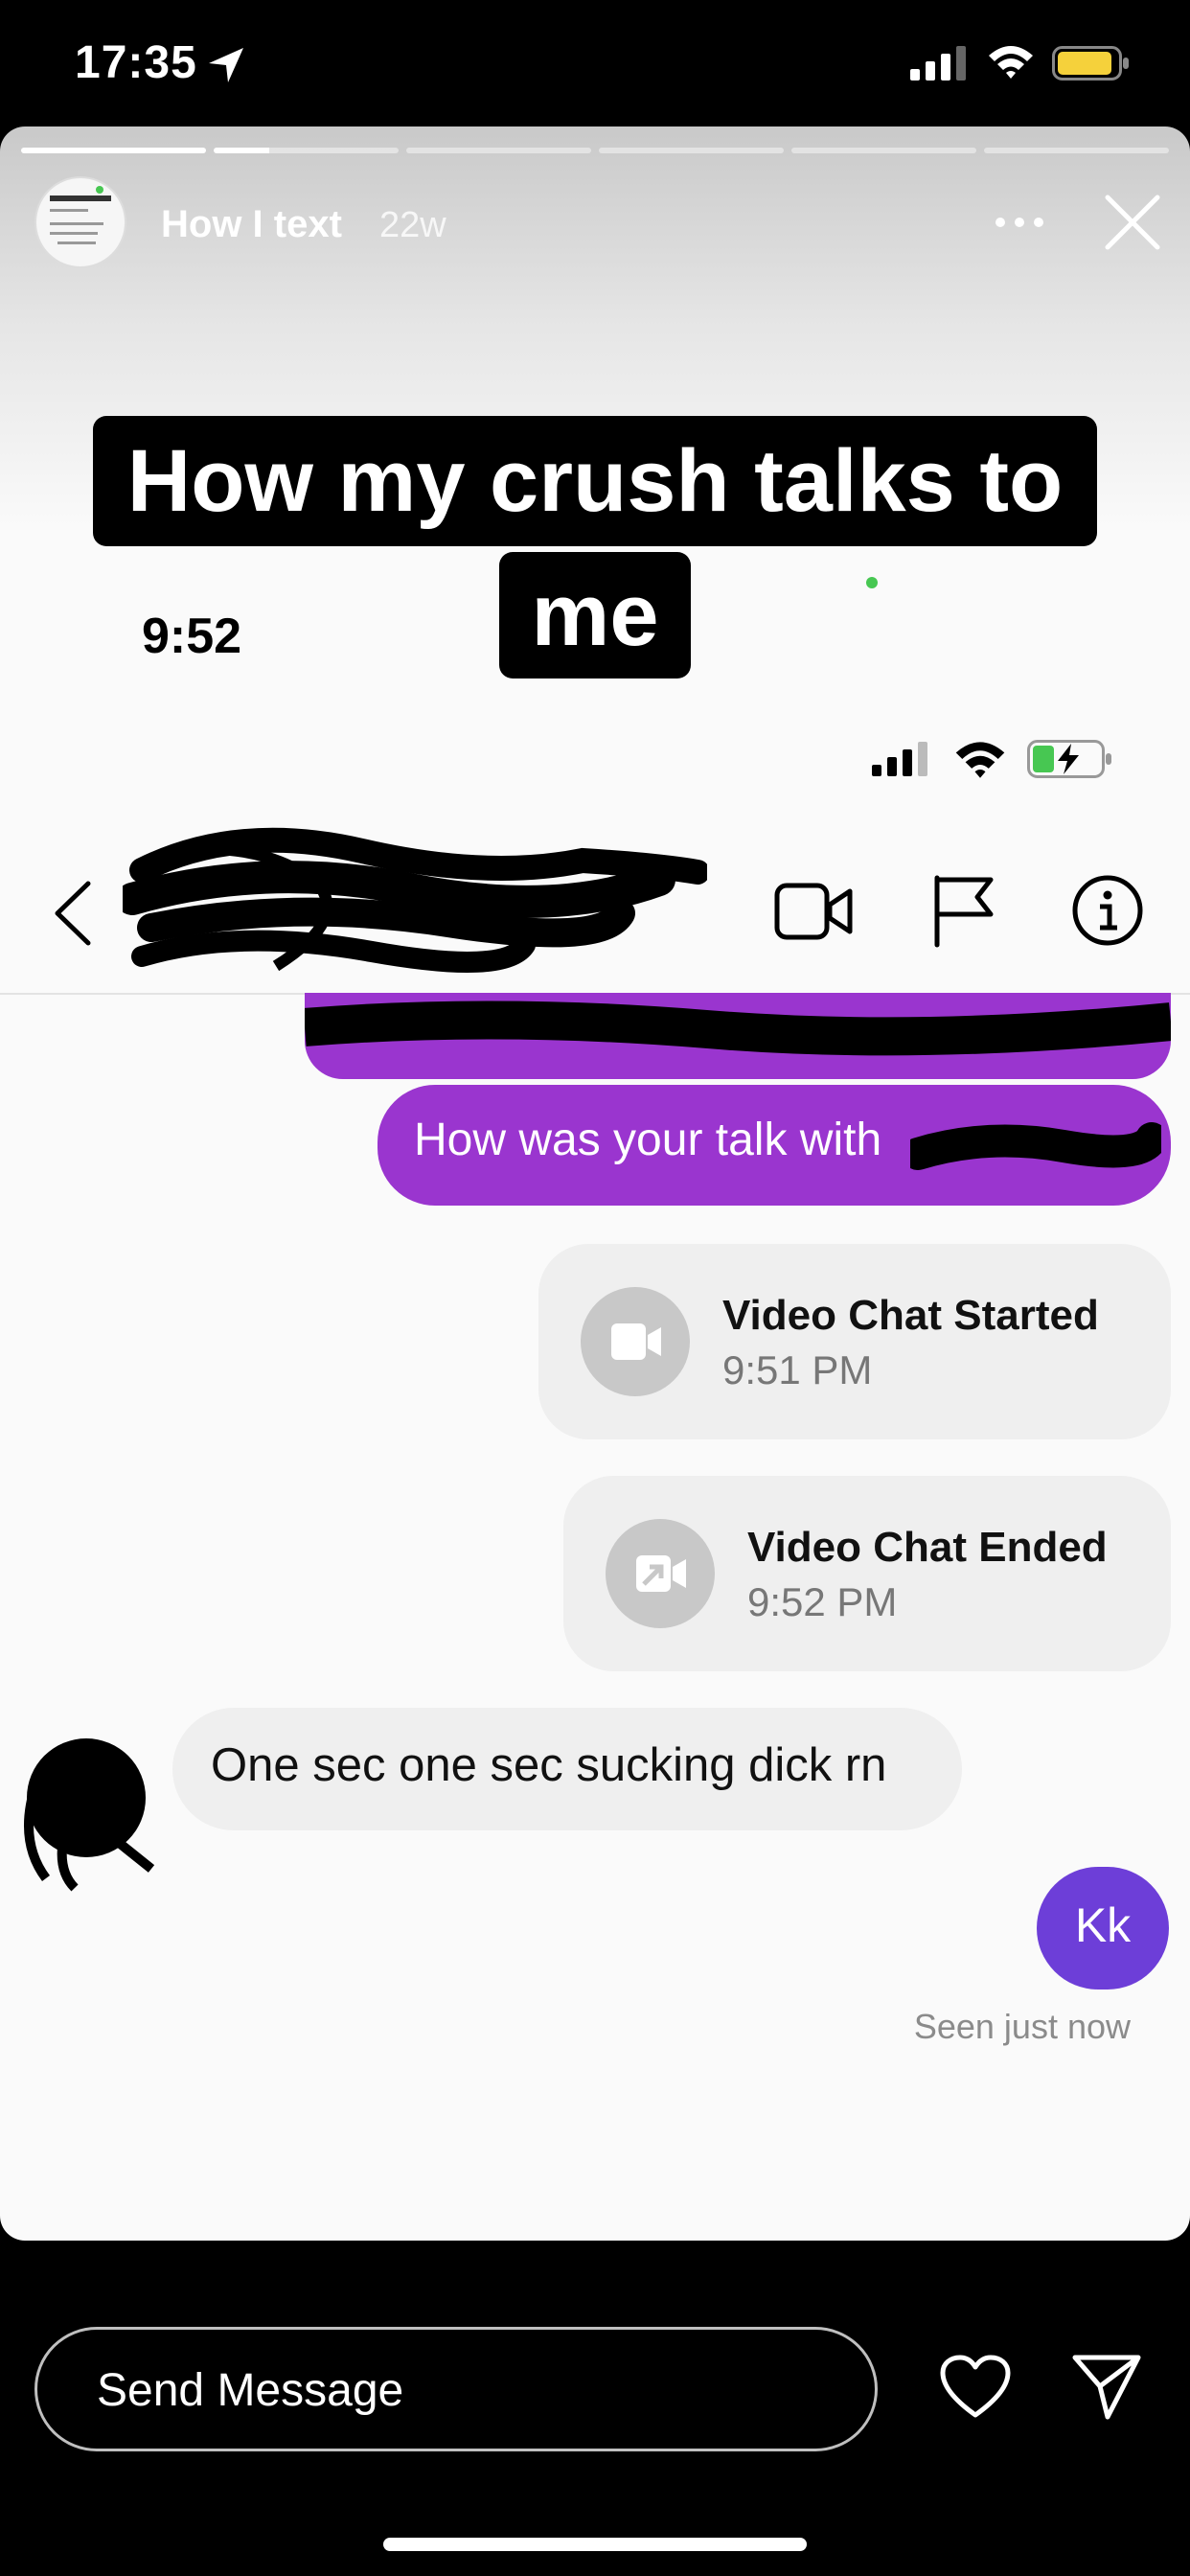  I want to click on sender-avatar-redacted, so click(89, 1815).